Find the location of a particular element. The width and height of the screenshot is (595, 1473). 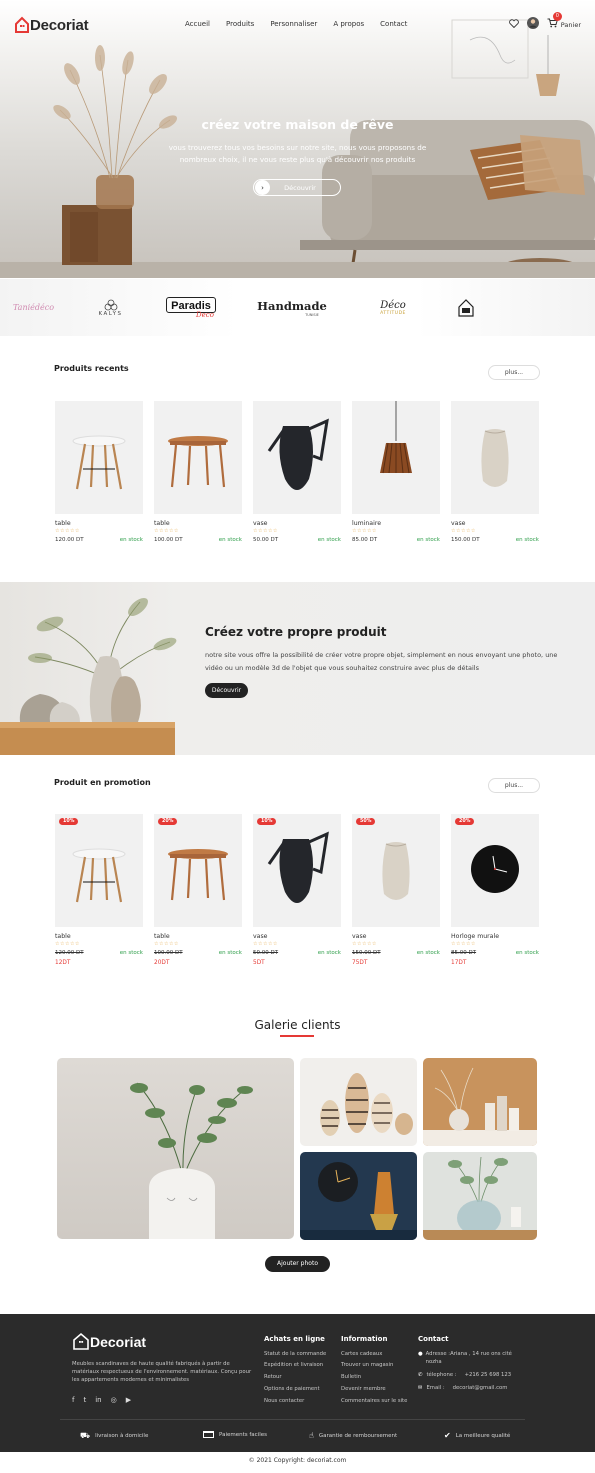

old-price: 150.00 DT is located at coordinates (366, 953).